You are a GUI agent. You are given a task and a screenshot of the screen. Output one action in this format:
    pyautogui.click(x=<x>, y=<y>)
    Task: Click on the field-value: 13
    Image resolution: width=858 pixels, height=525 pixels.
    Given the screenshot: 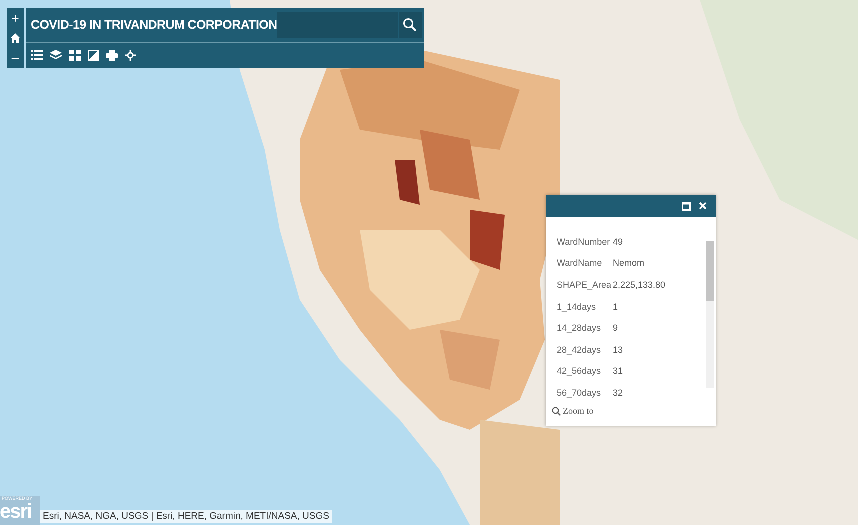 What is the action you would take?
    pyautogui.click(x=618, y=349)
    